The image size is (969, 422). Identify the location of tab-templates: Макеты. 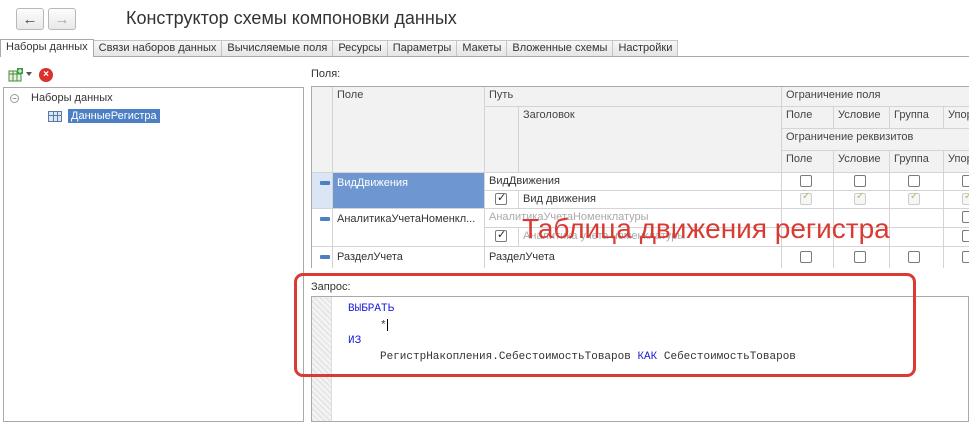
(482, 48).